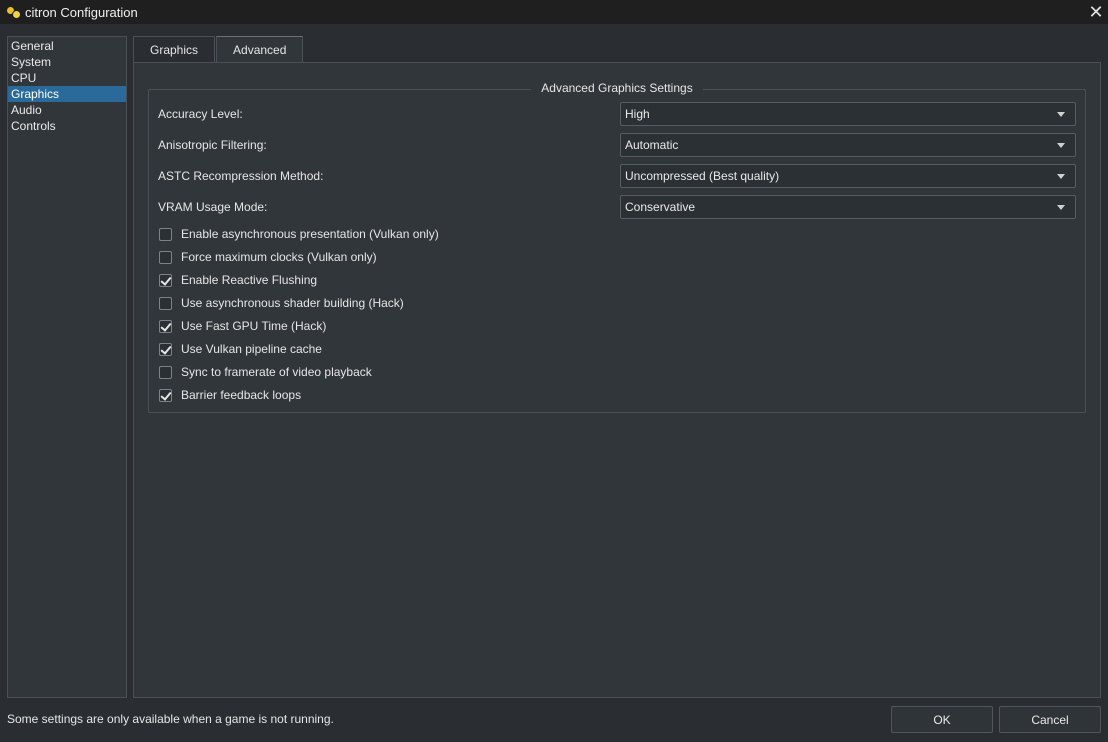 The width and height of the screenshot is (1108, 742). Describe the element at coordinates (67, 126) in the screenshot. I see `sidebar-item-controls: Controls` at that location.